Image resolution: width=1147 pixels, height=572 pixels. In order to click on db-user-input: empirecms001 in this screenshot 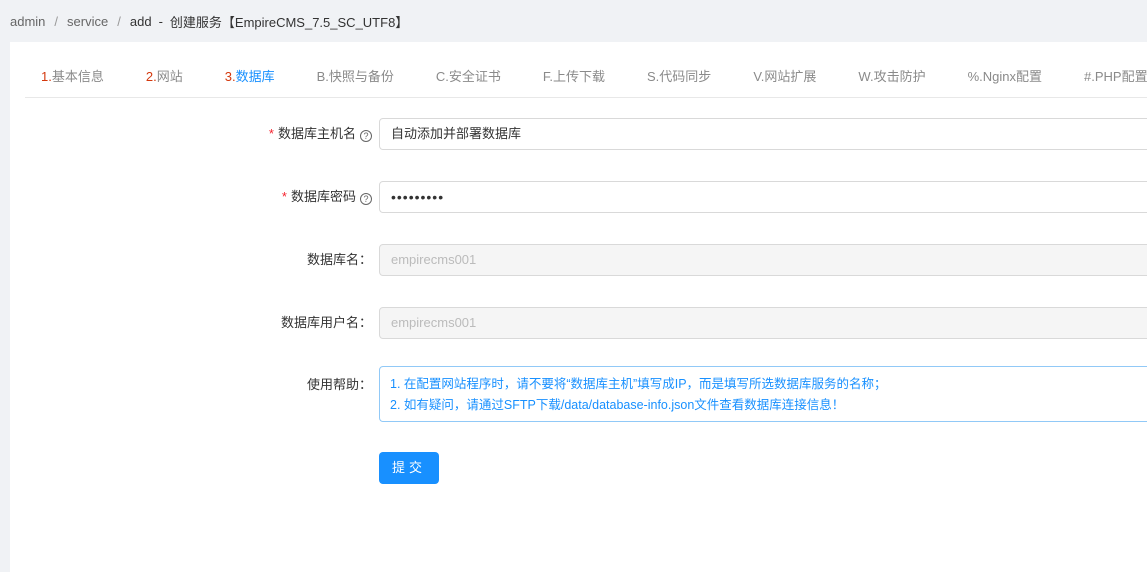, I will do `click(763, 323)`.